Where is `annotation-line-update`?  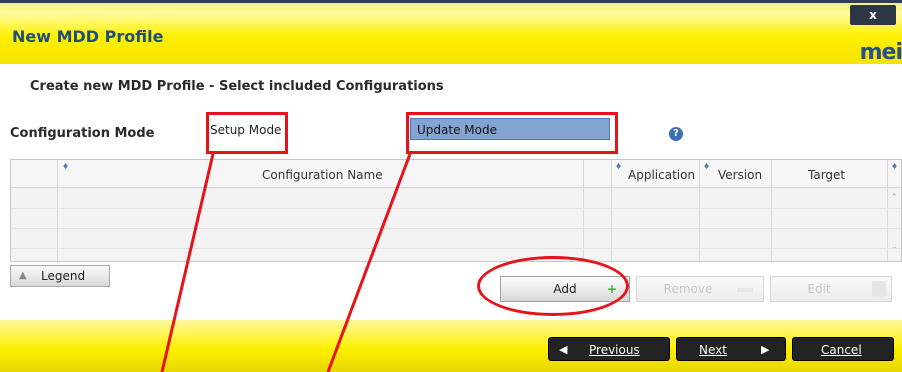
annotation-line-update is located at coordinates (369, 262).